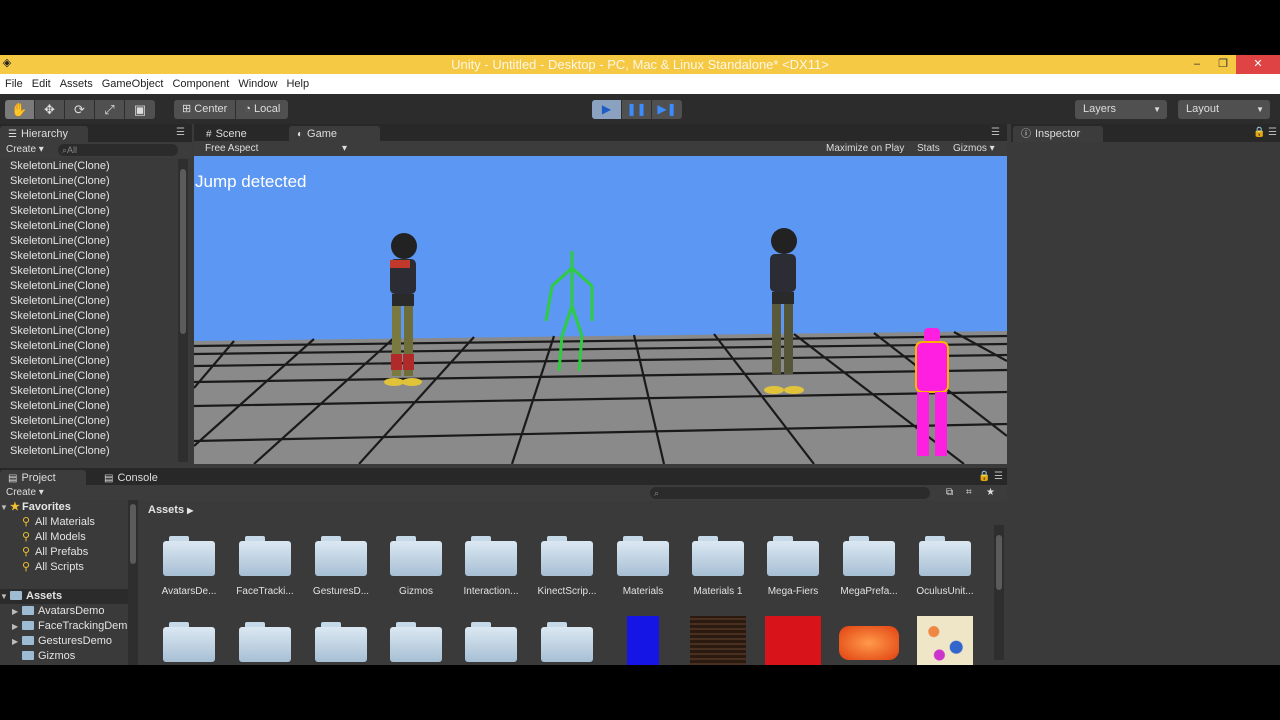  I want to click on project-search-input: ⌕, so click(790, 493).